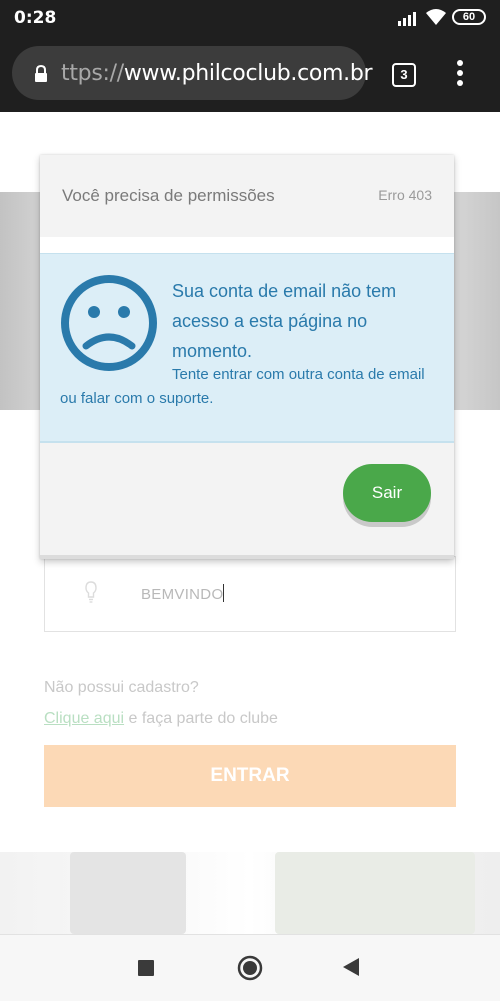 The width and height of the screenshot is (500, 1001). Describe the element at coordinates (469, 17) in the screenshot. I see `battery-icon: 60` at that location.